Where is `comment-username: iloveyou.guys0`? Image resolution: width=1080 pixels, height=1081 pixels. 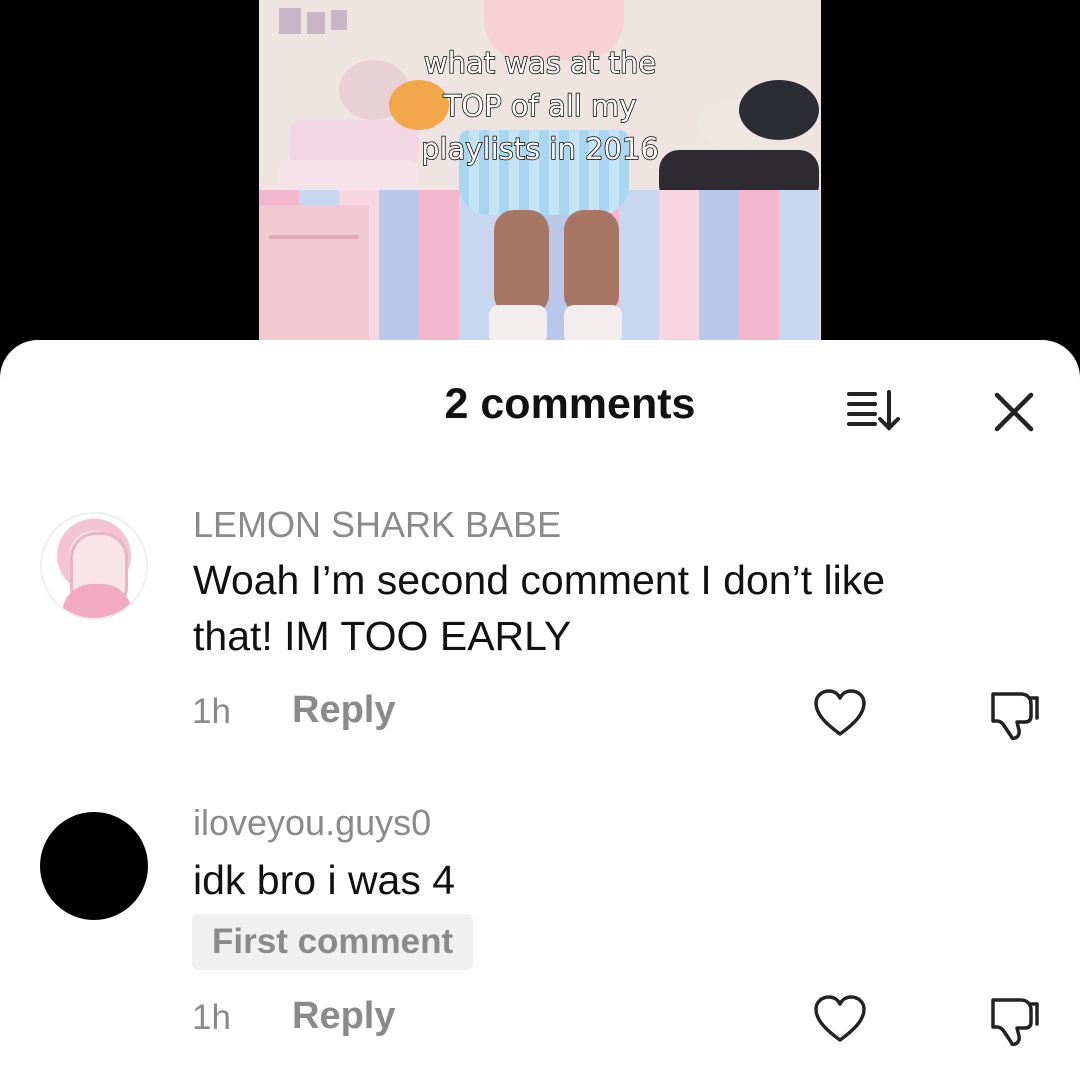 comment-username: iloveyou.guys0 is located at coordinates (312, 823).